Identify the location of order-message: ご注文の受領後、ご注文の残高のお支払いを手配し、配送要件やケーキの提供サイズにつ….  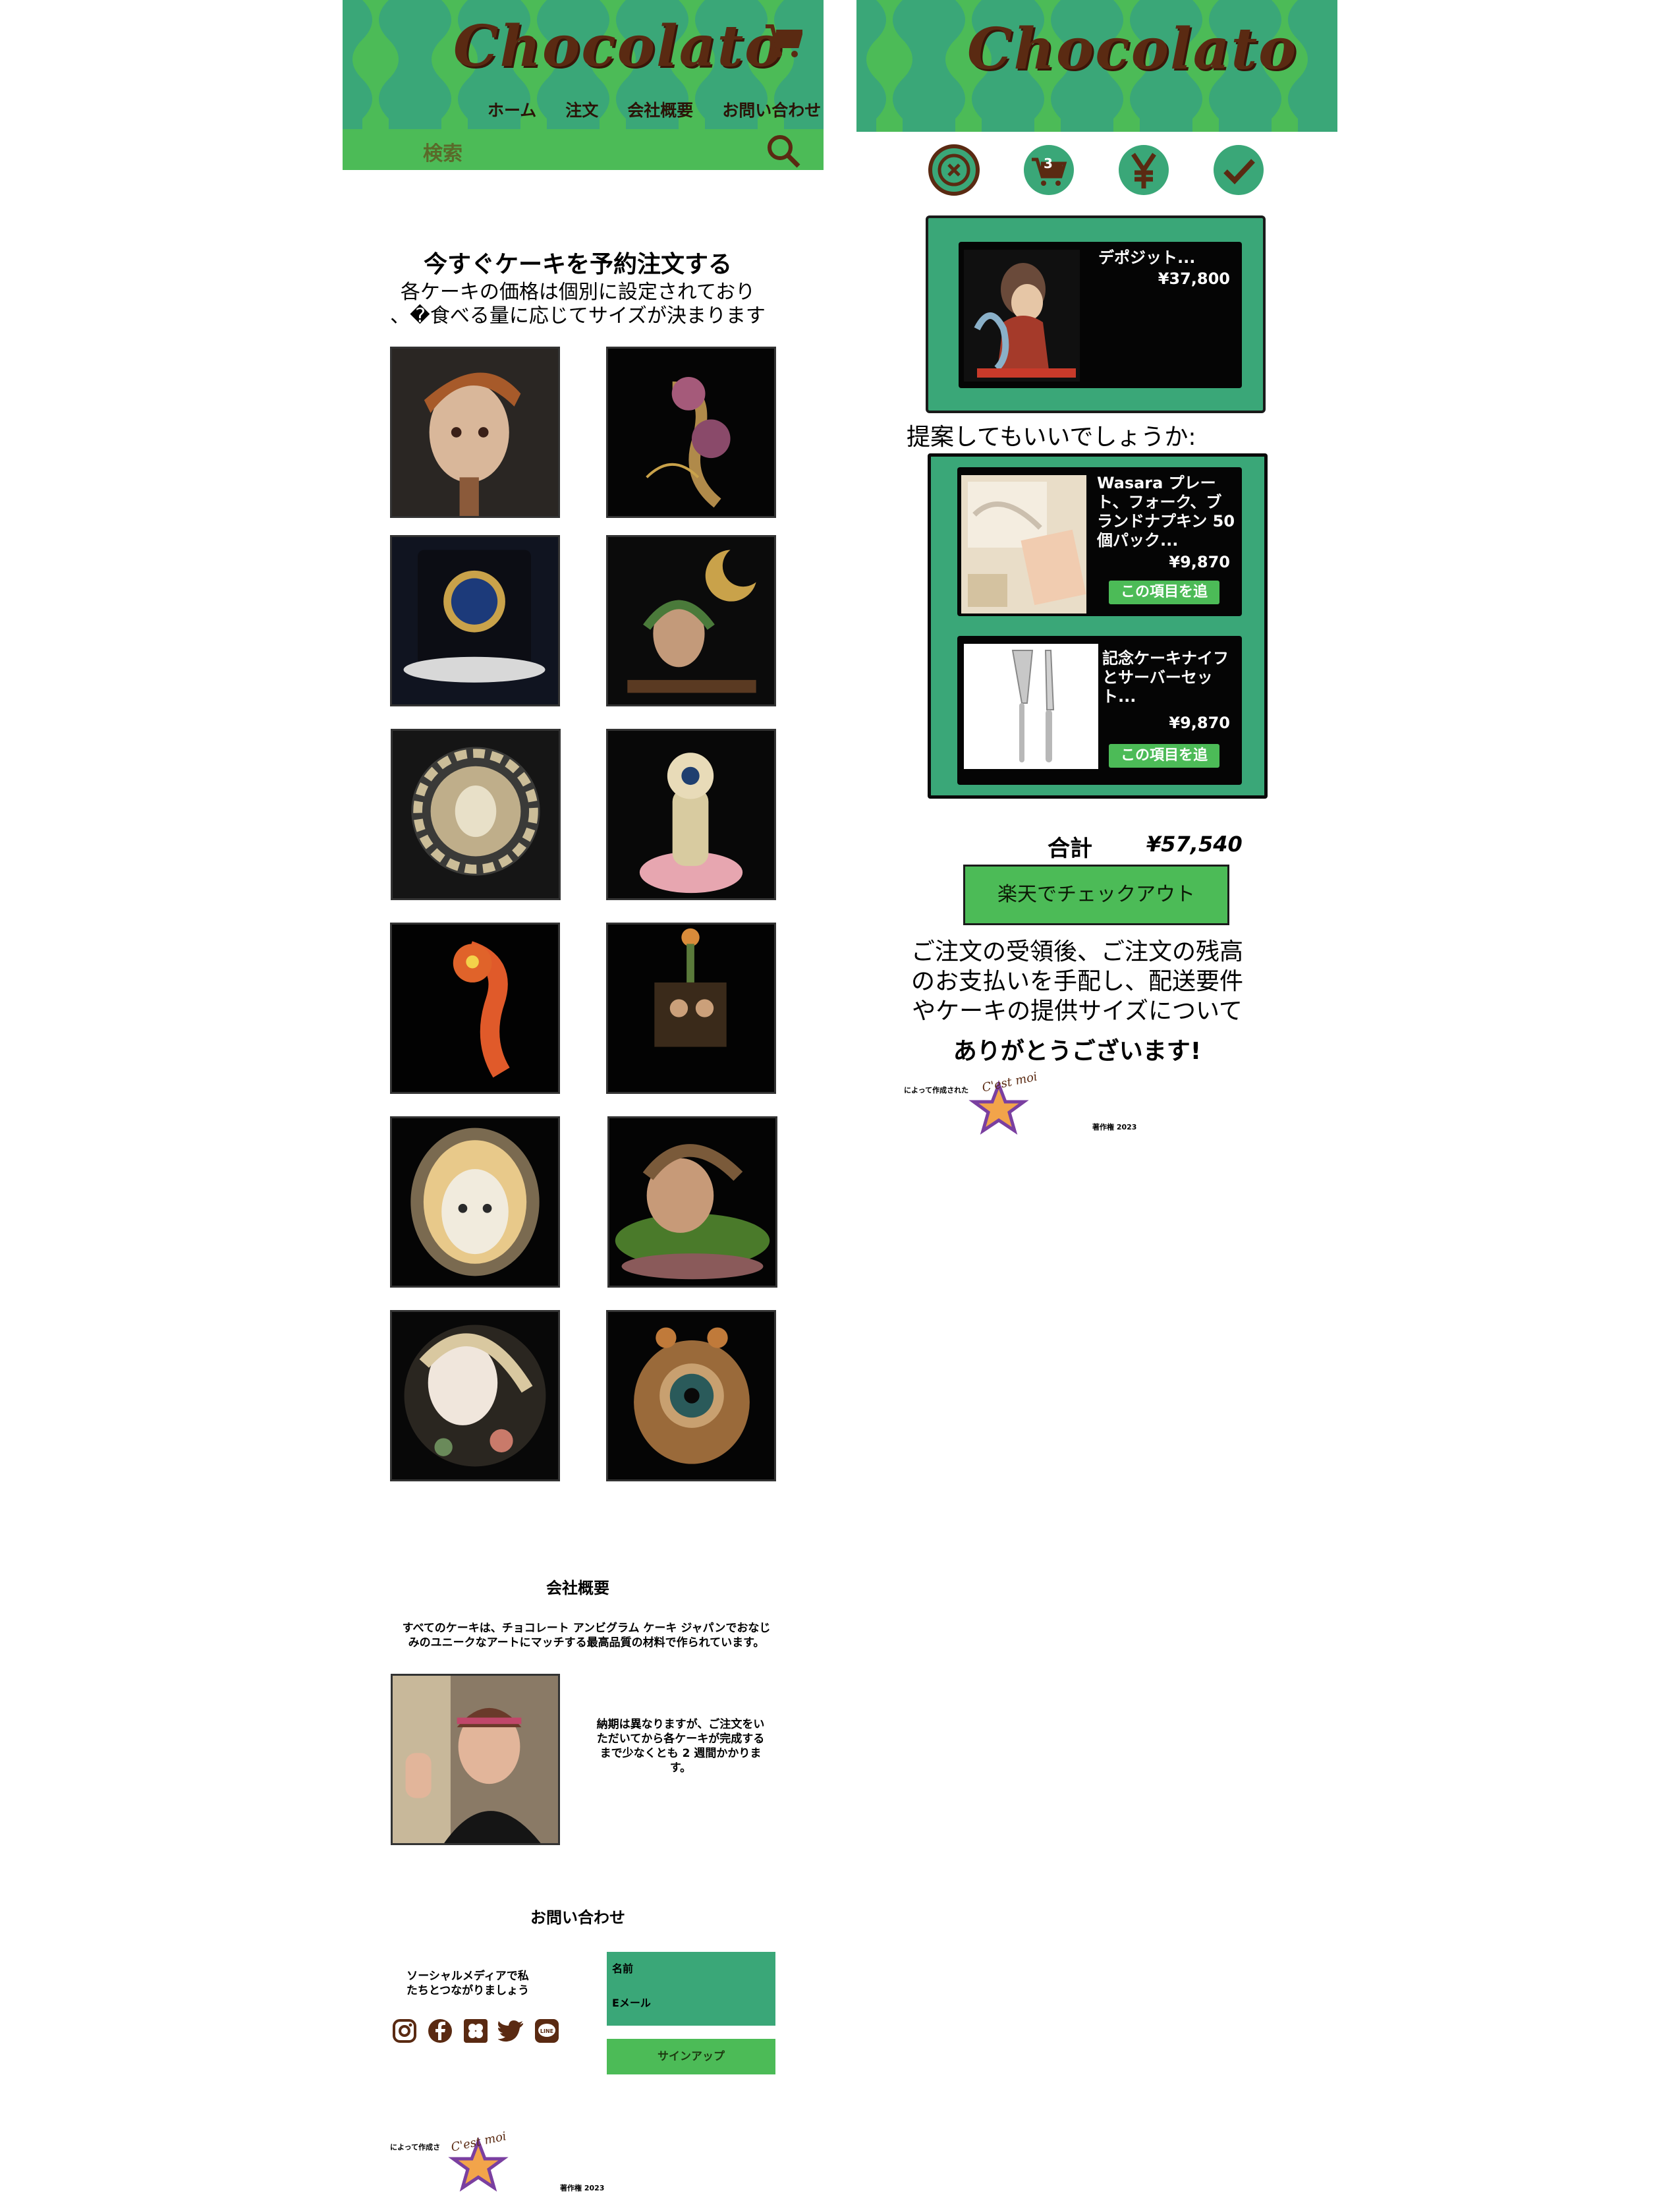
(1076, 981).